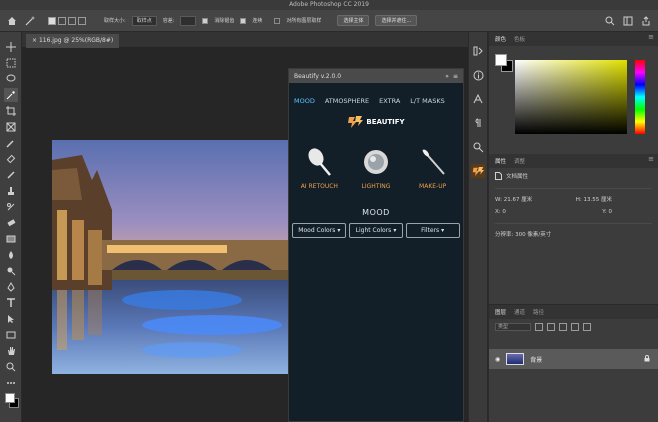  Describe the element at coordinates (519, 161) in the screenshot. I see `tab-adjustments: 调整` at that location.